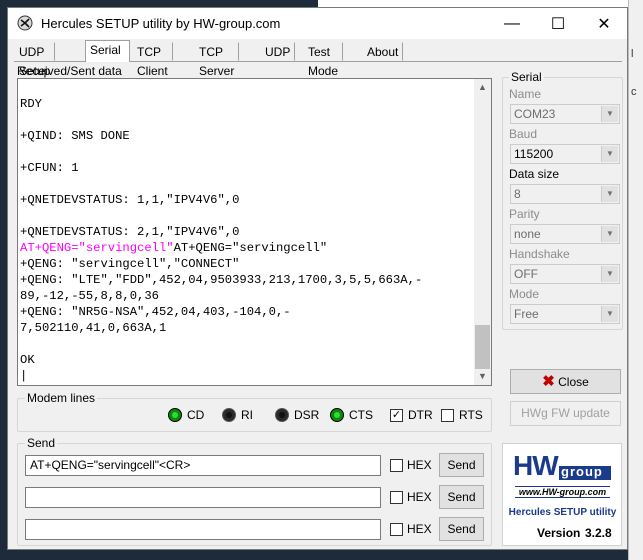 This screenshot has width=643, height=560. What do you see at coordinates (604, 23) in the screenshot?
I see `close-window-button: ✕` at bounding box center [604, 23].